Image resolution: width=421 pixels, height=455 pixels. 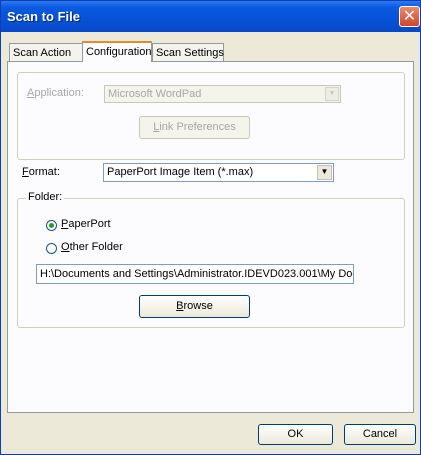 I want to click on tab-label: Scan Action, so click(x=42, y=53).